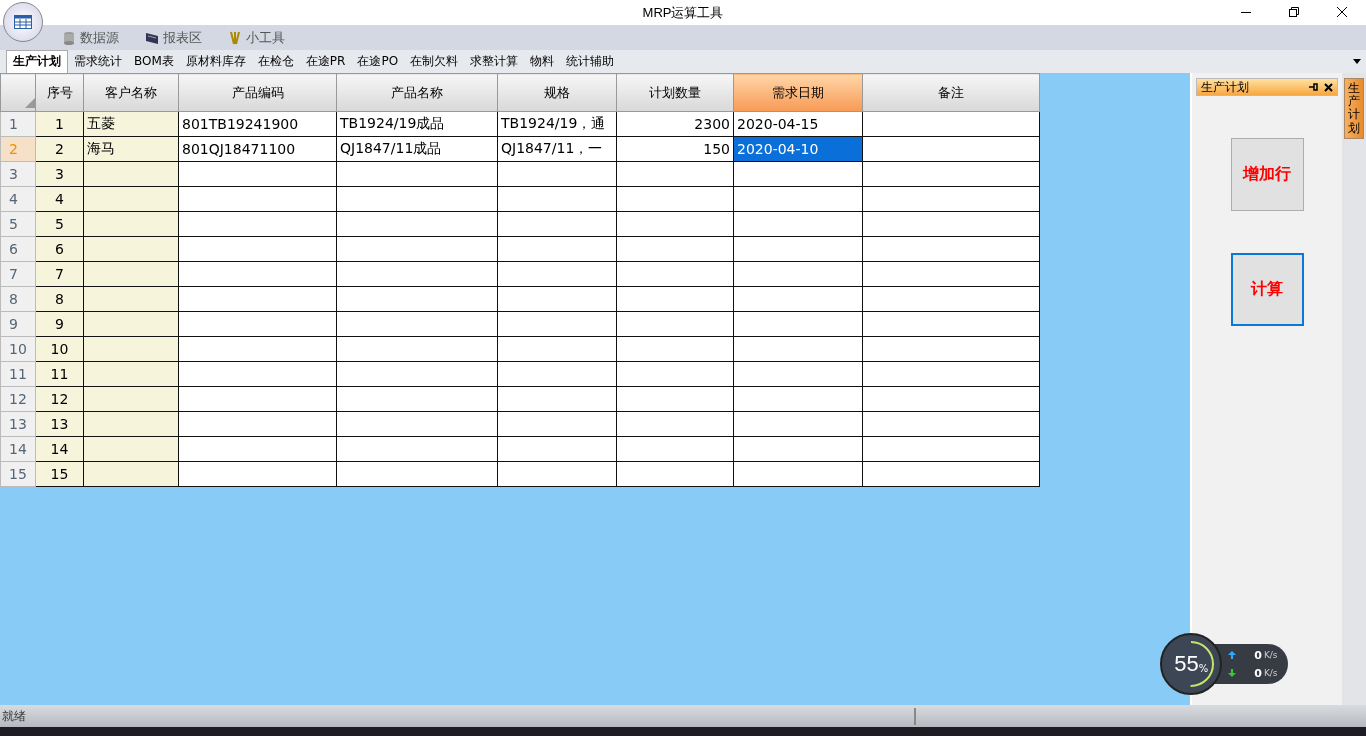  Describe the element at coordinates (417, 92) in the screenshot. I see `column-header: 产品名称` at that location.